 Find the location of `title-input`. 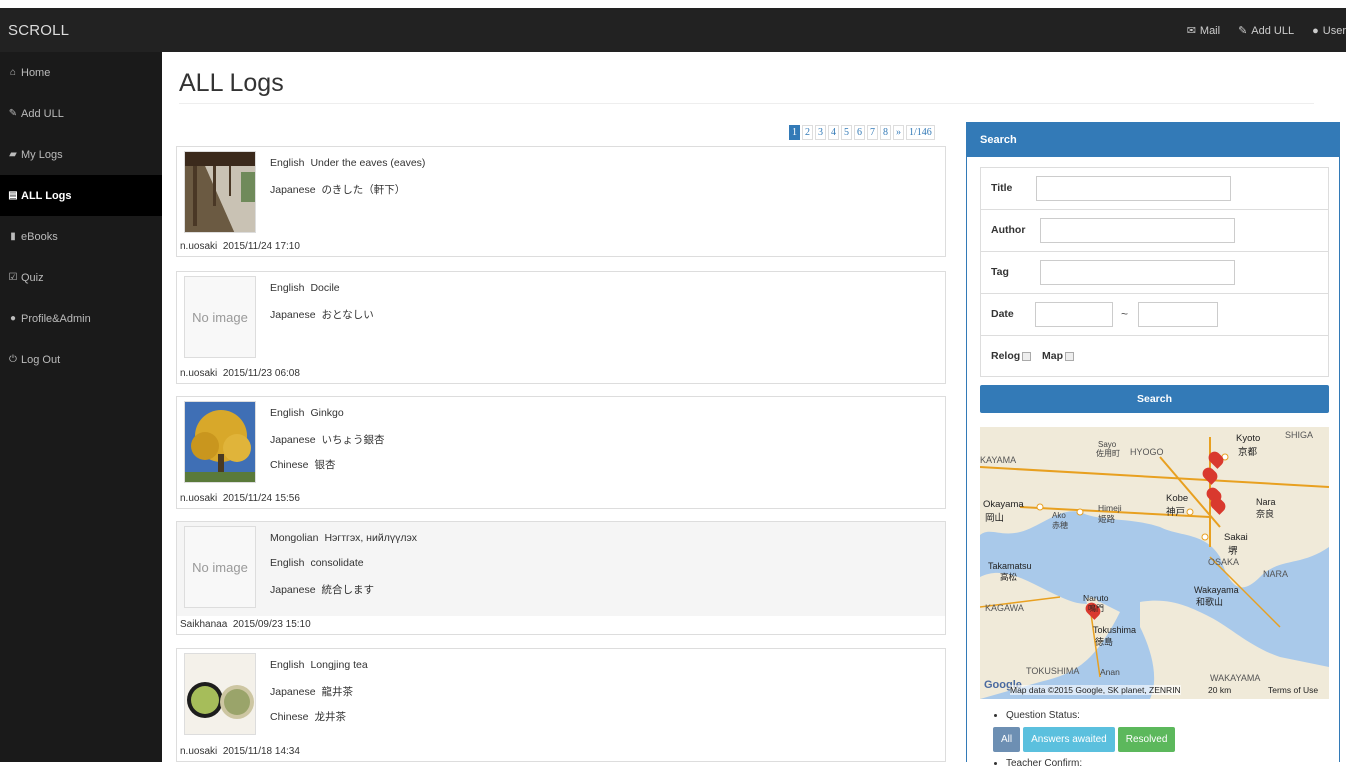

title-input is located at coordinates (1133, 188).